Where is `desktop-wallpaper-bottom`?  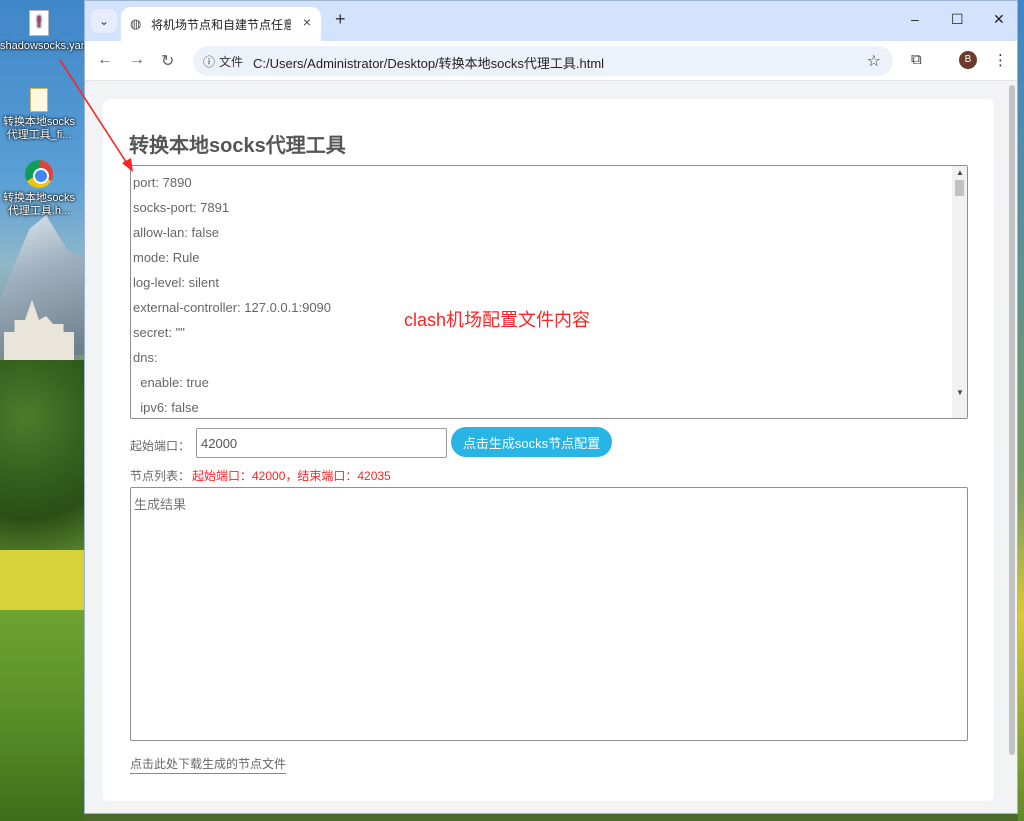
desktop-wallpaper-bottom is located at coordinates (554, 817).